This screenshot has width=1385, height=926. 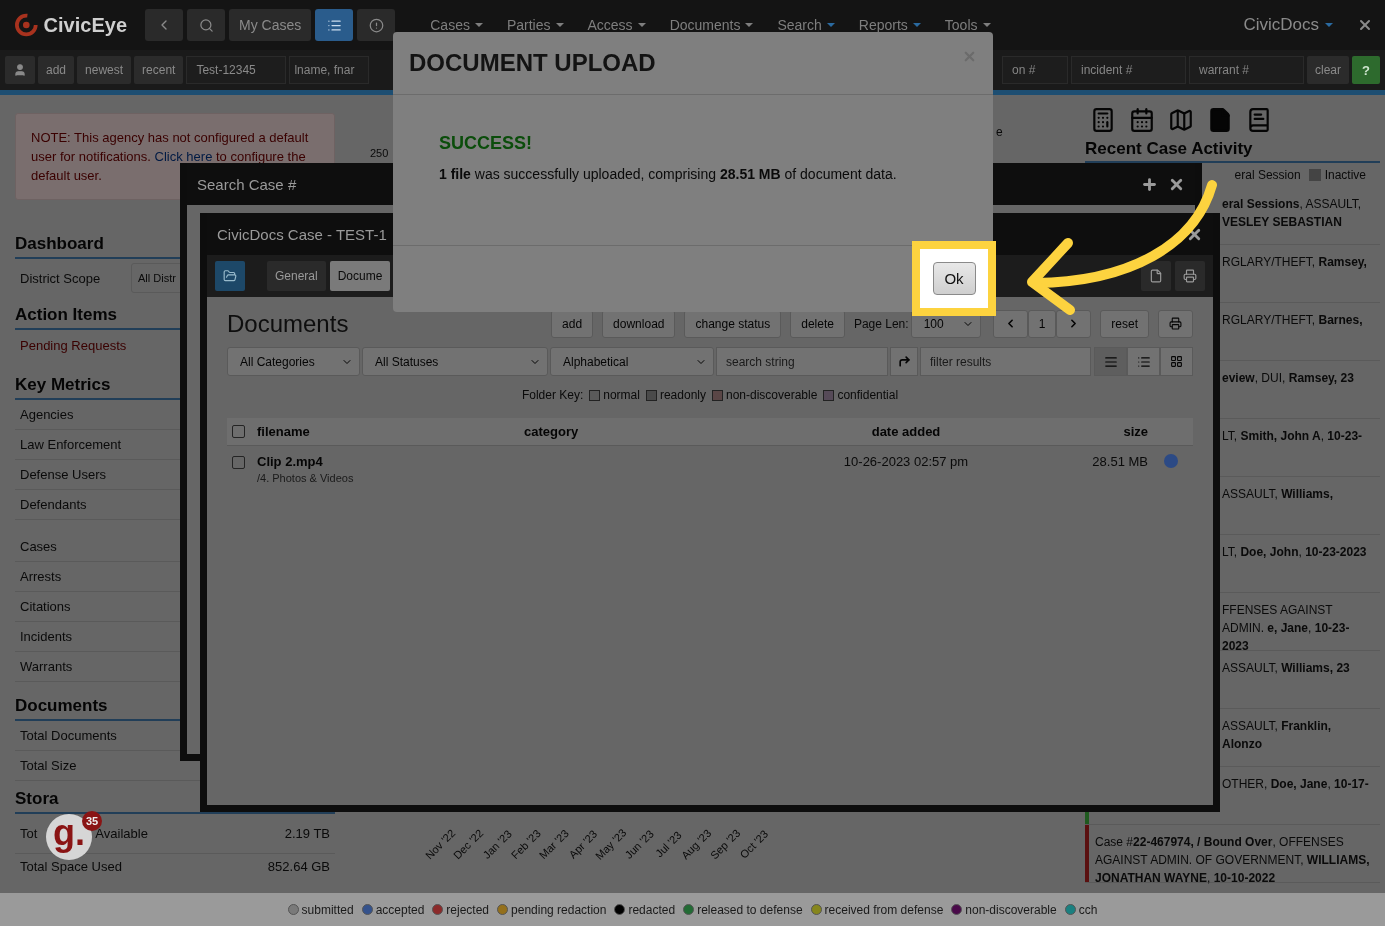 I want to click on grid-icon, so click(x=1176, y=361).